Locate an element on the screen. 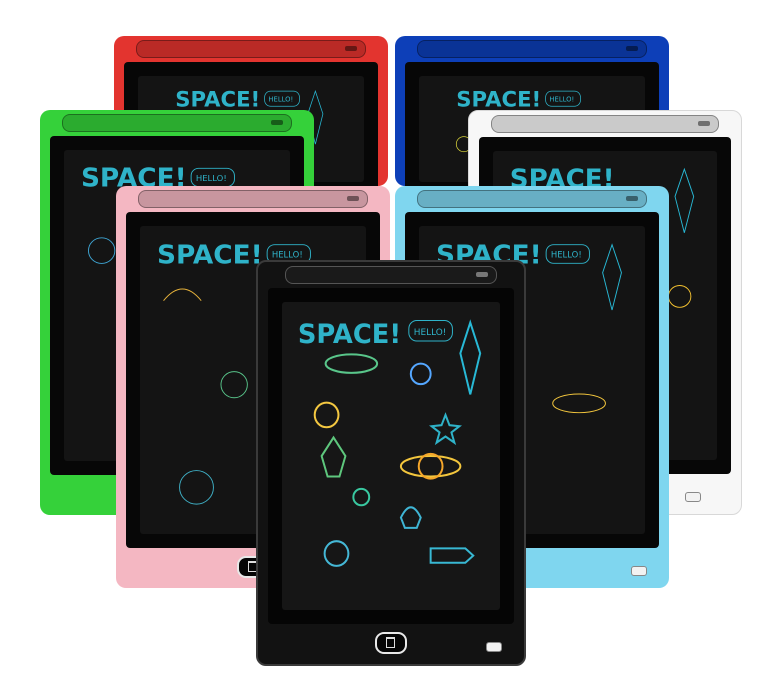 Image resolution: width=779 pixels, height=698 pixels. star-icon is located at coordinates (445, 429).